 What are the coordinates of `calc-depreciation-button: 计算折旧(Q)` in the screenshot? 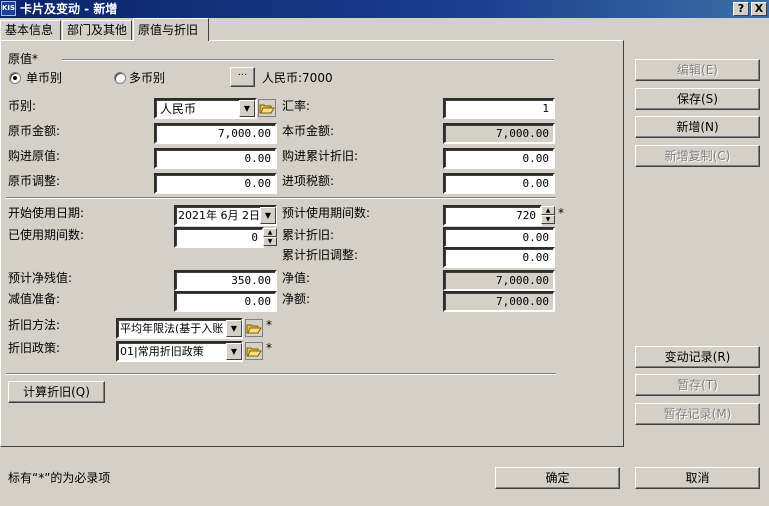 It's located at (56, 392).